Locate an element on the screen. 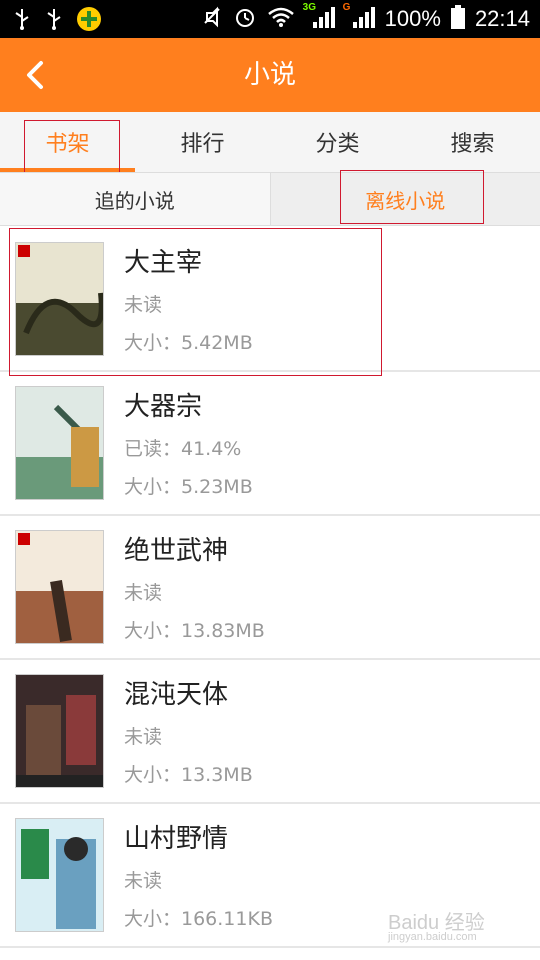 This screenshot has width=540, height=960. tab-label: 搜索 is located at coordinates (472, 144).